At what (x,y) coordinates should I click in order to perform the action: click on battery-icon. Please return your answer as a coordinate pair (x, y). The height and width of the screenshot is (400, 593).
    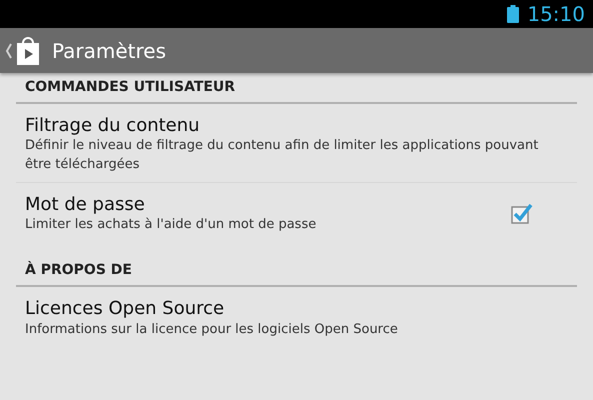
    Looking at the image, I should click on (513, 14).